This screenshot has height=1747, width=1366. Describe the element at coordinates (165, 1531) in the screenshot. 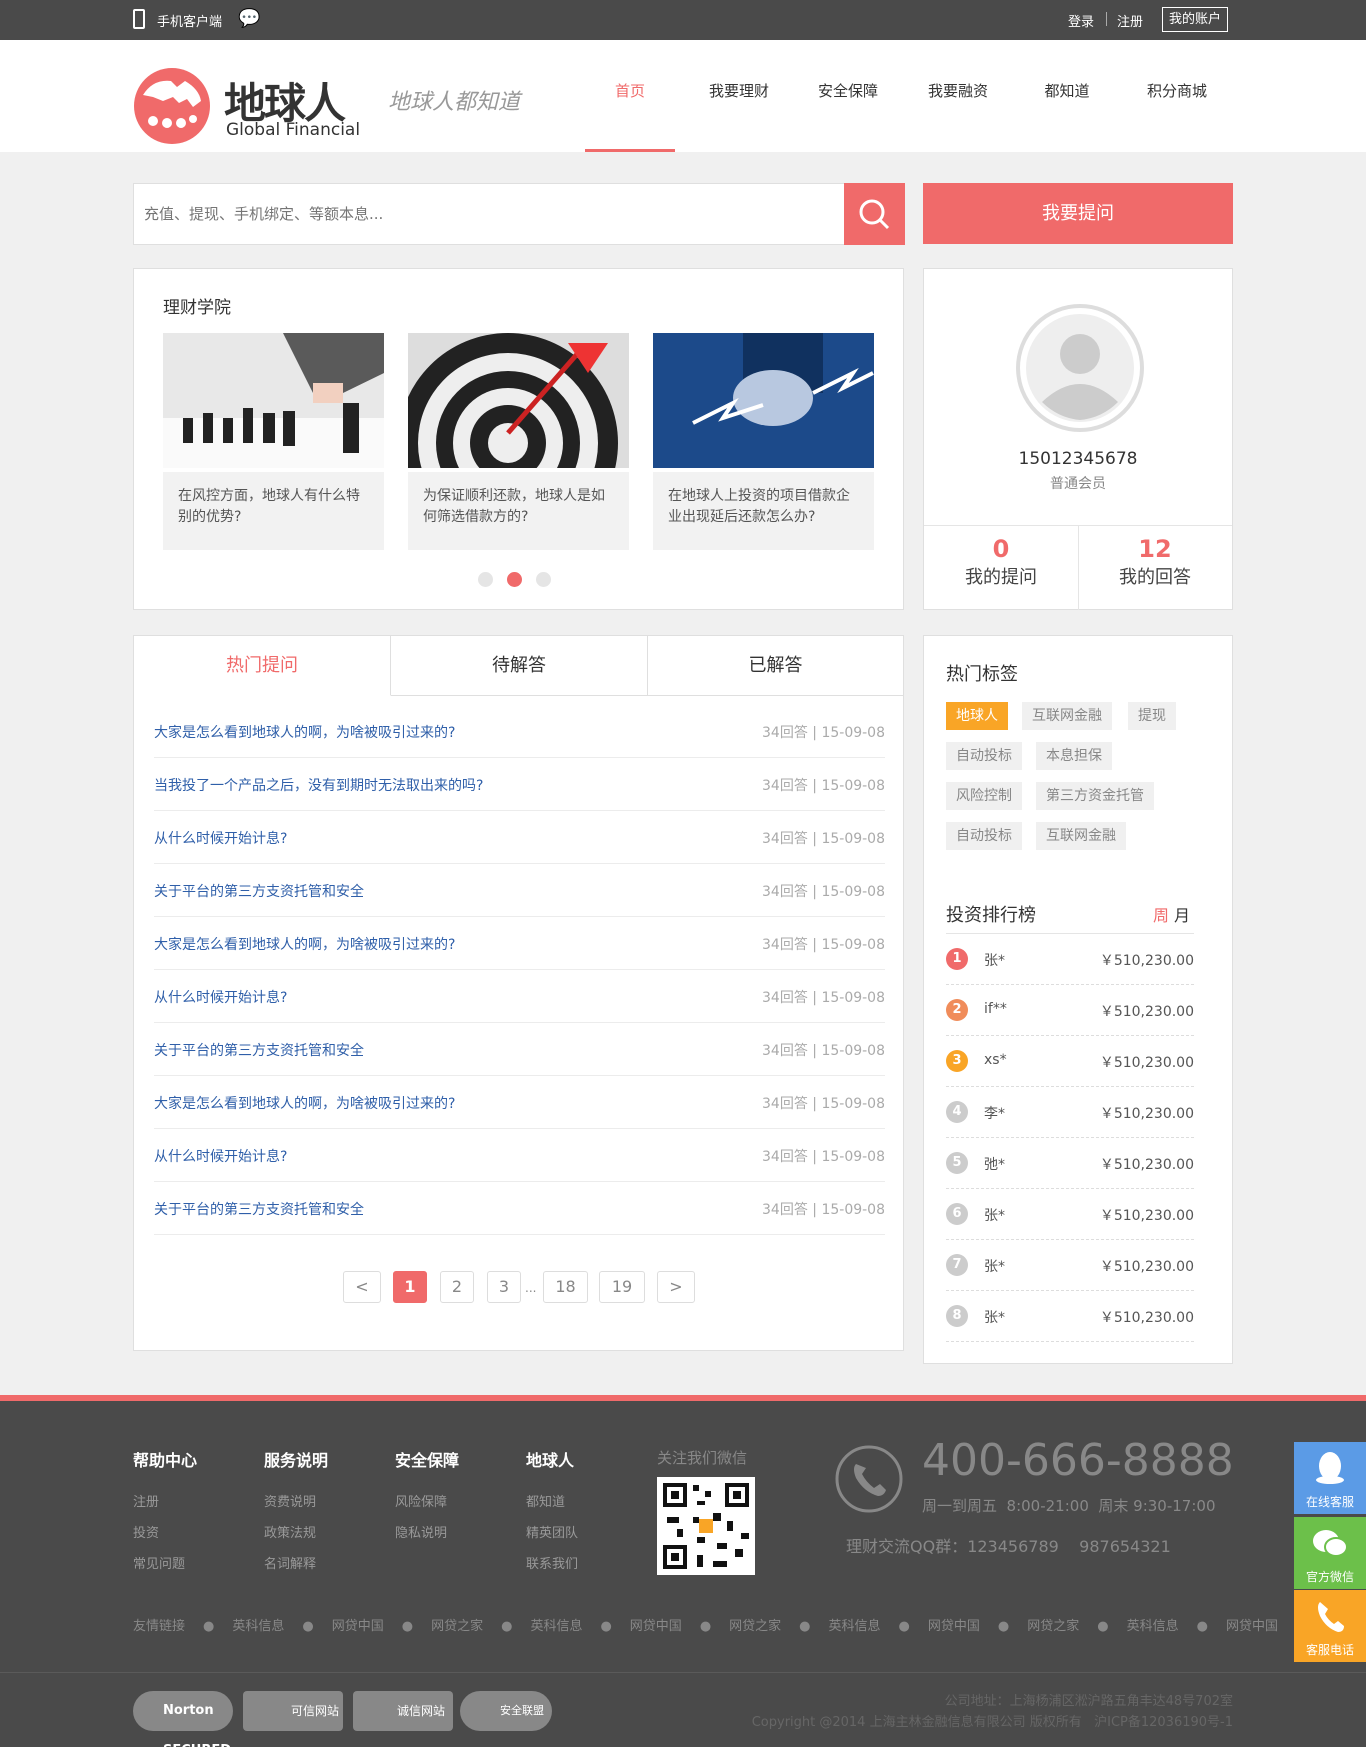

I see `footer-link: 投资` at that location.